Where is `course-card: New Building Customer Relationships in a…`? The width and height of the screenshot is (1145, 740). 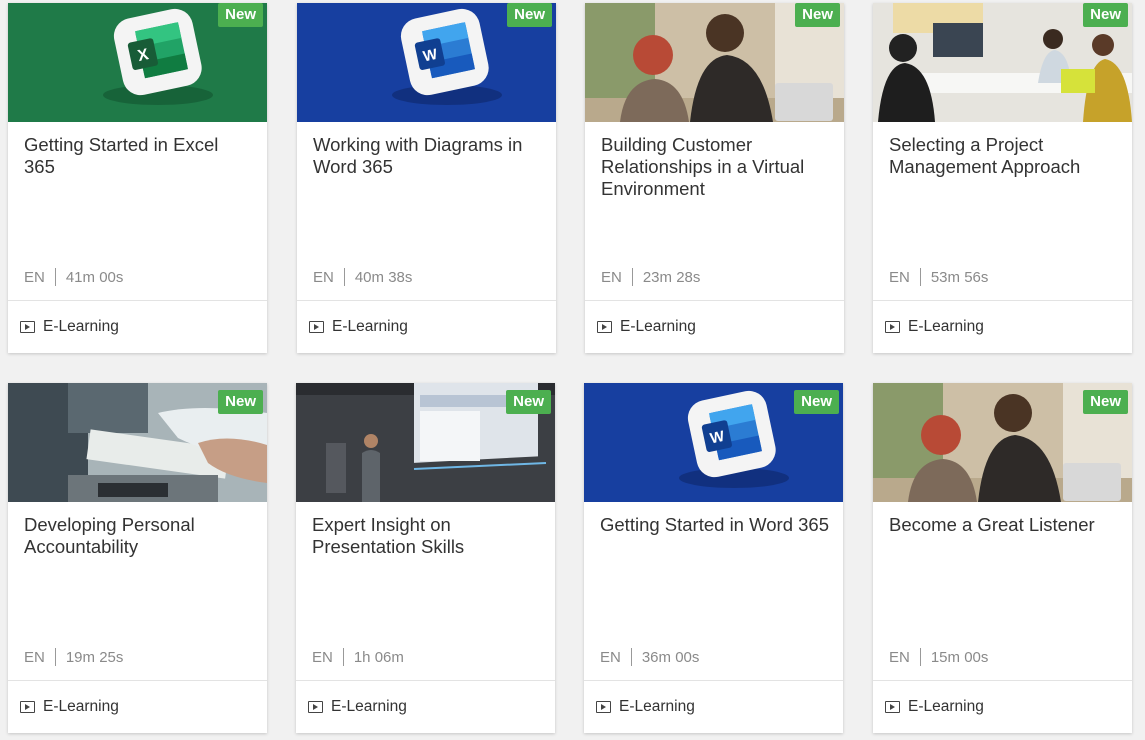
course-card: New Building Customer Relationships in a… is located at coordinates (714, 178).